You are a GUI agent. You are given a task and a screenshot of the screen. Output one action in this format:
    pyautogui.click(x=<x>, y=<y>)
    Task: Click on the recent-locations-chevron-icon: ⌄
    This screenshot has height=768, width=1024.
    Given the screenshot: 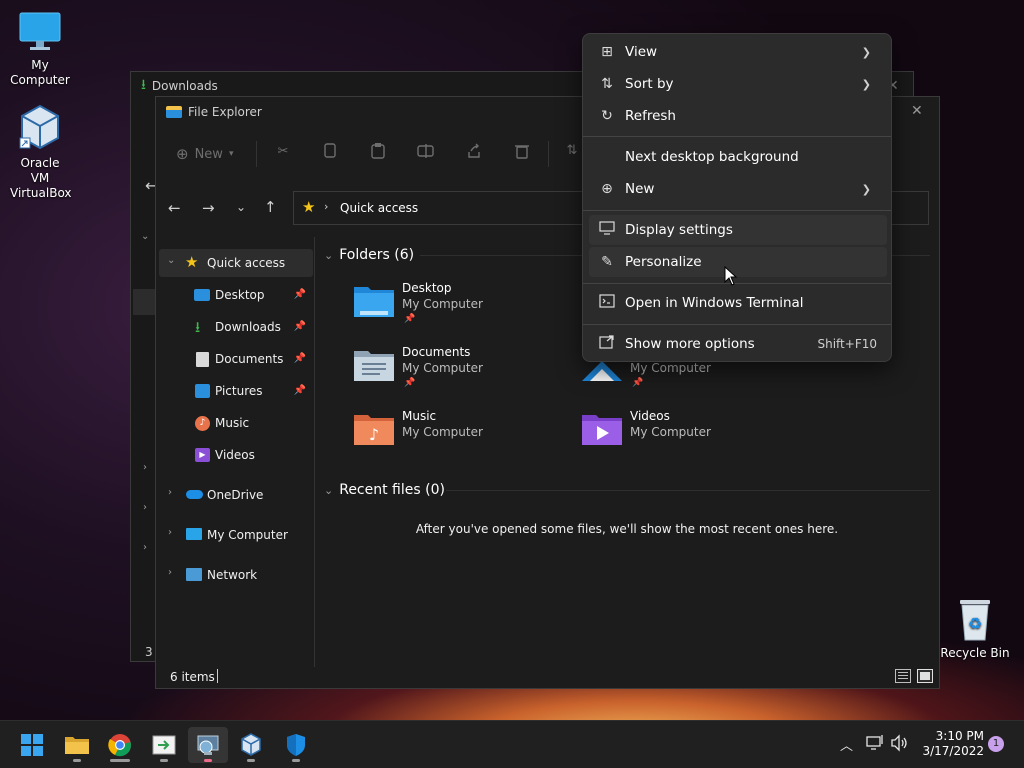 What is the action you would take?
    pyautogui.click(x=241, y=207)
    